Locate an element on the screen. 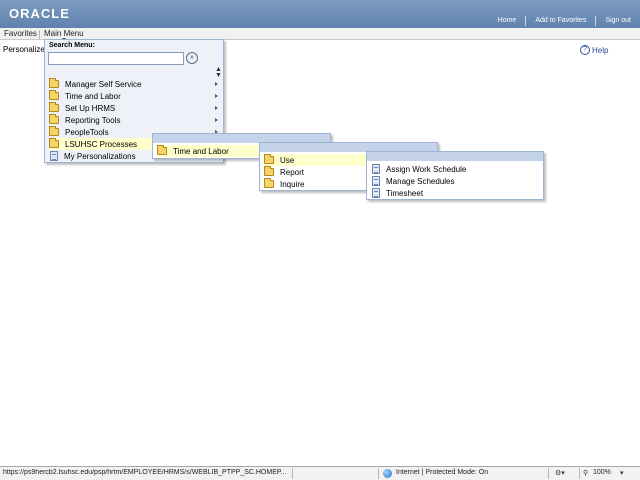 This screenshot has height=480, width=640. menu-item-label: Timesheet is located at coordinates (405, 193).